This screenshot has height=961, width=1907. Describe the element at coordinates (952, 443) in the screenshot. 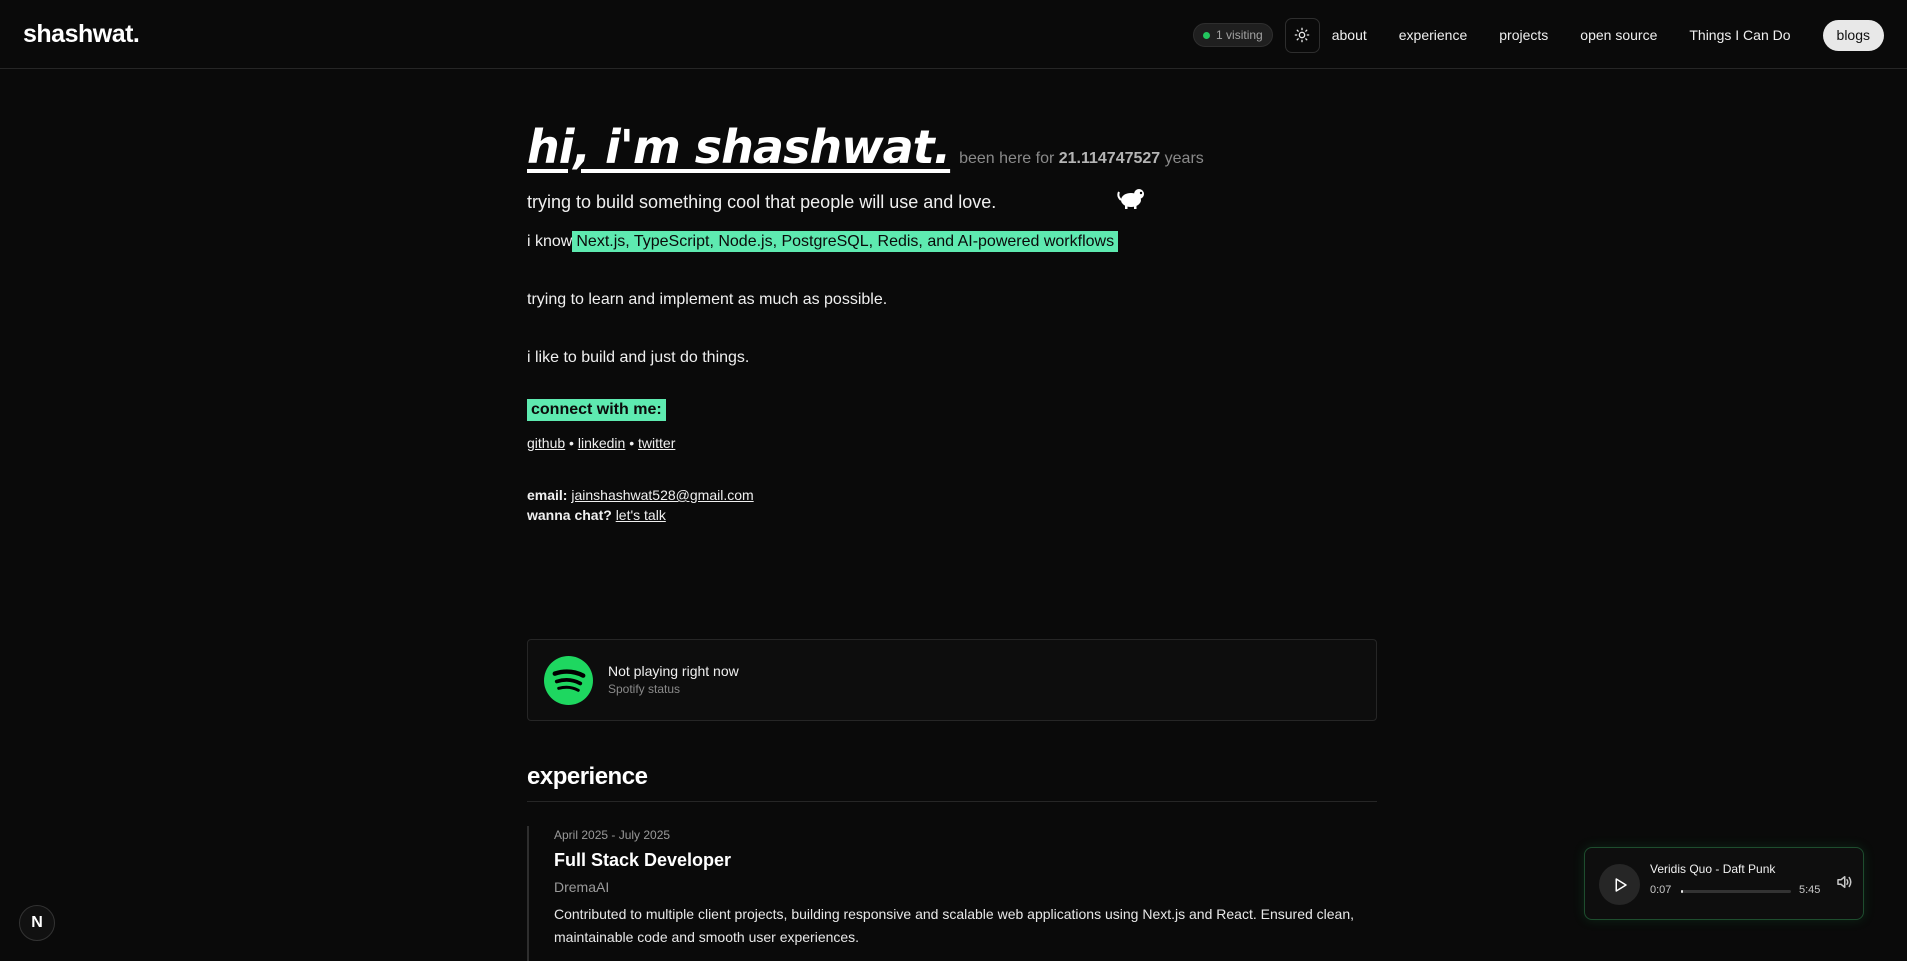

I see `social-links: github • linkedin • twitter` at that location.